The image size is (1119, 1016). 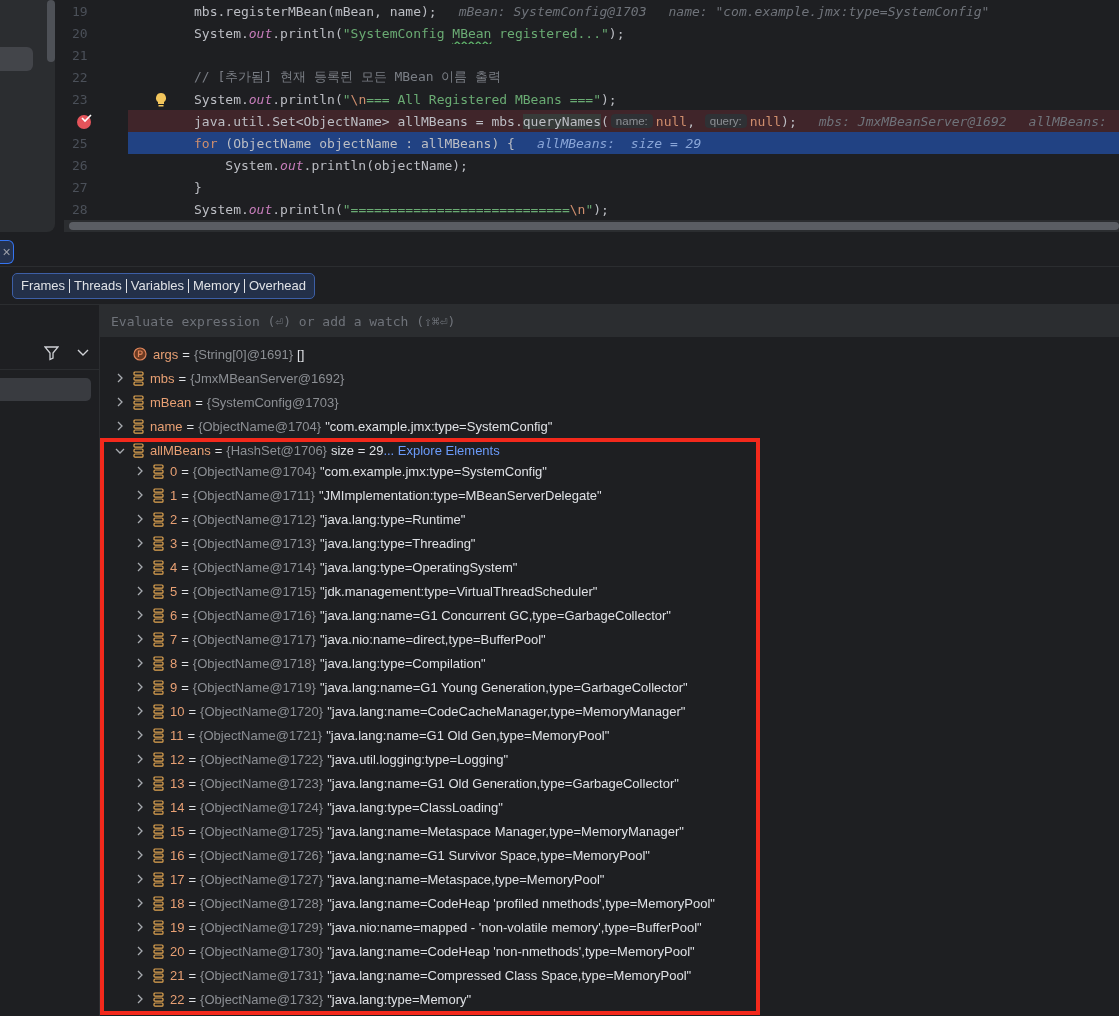 I want to click on selection-highlight, so click(x=16, y=59).